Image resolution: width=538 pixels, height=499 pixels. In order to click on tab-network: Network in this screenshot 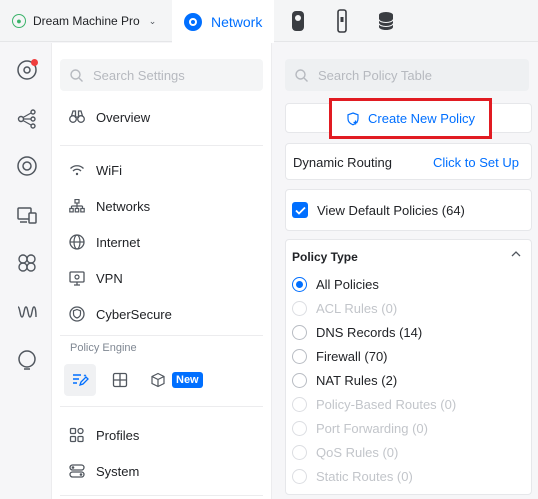, I will do `click(223, 21)`.